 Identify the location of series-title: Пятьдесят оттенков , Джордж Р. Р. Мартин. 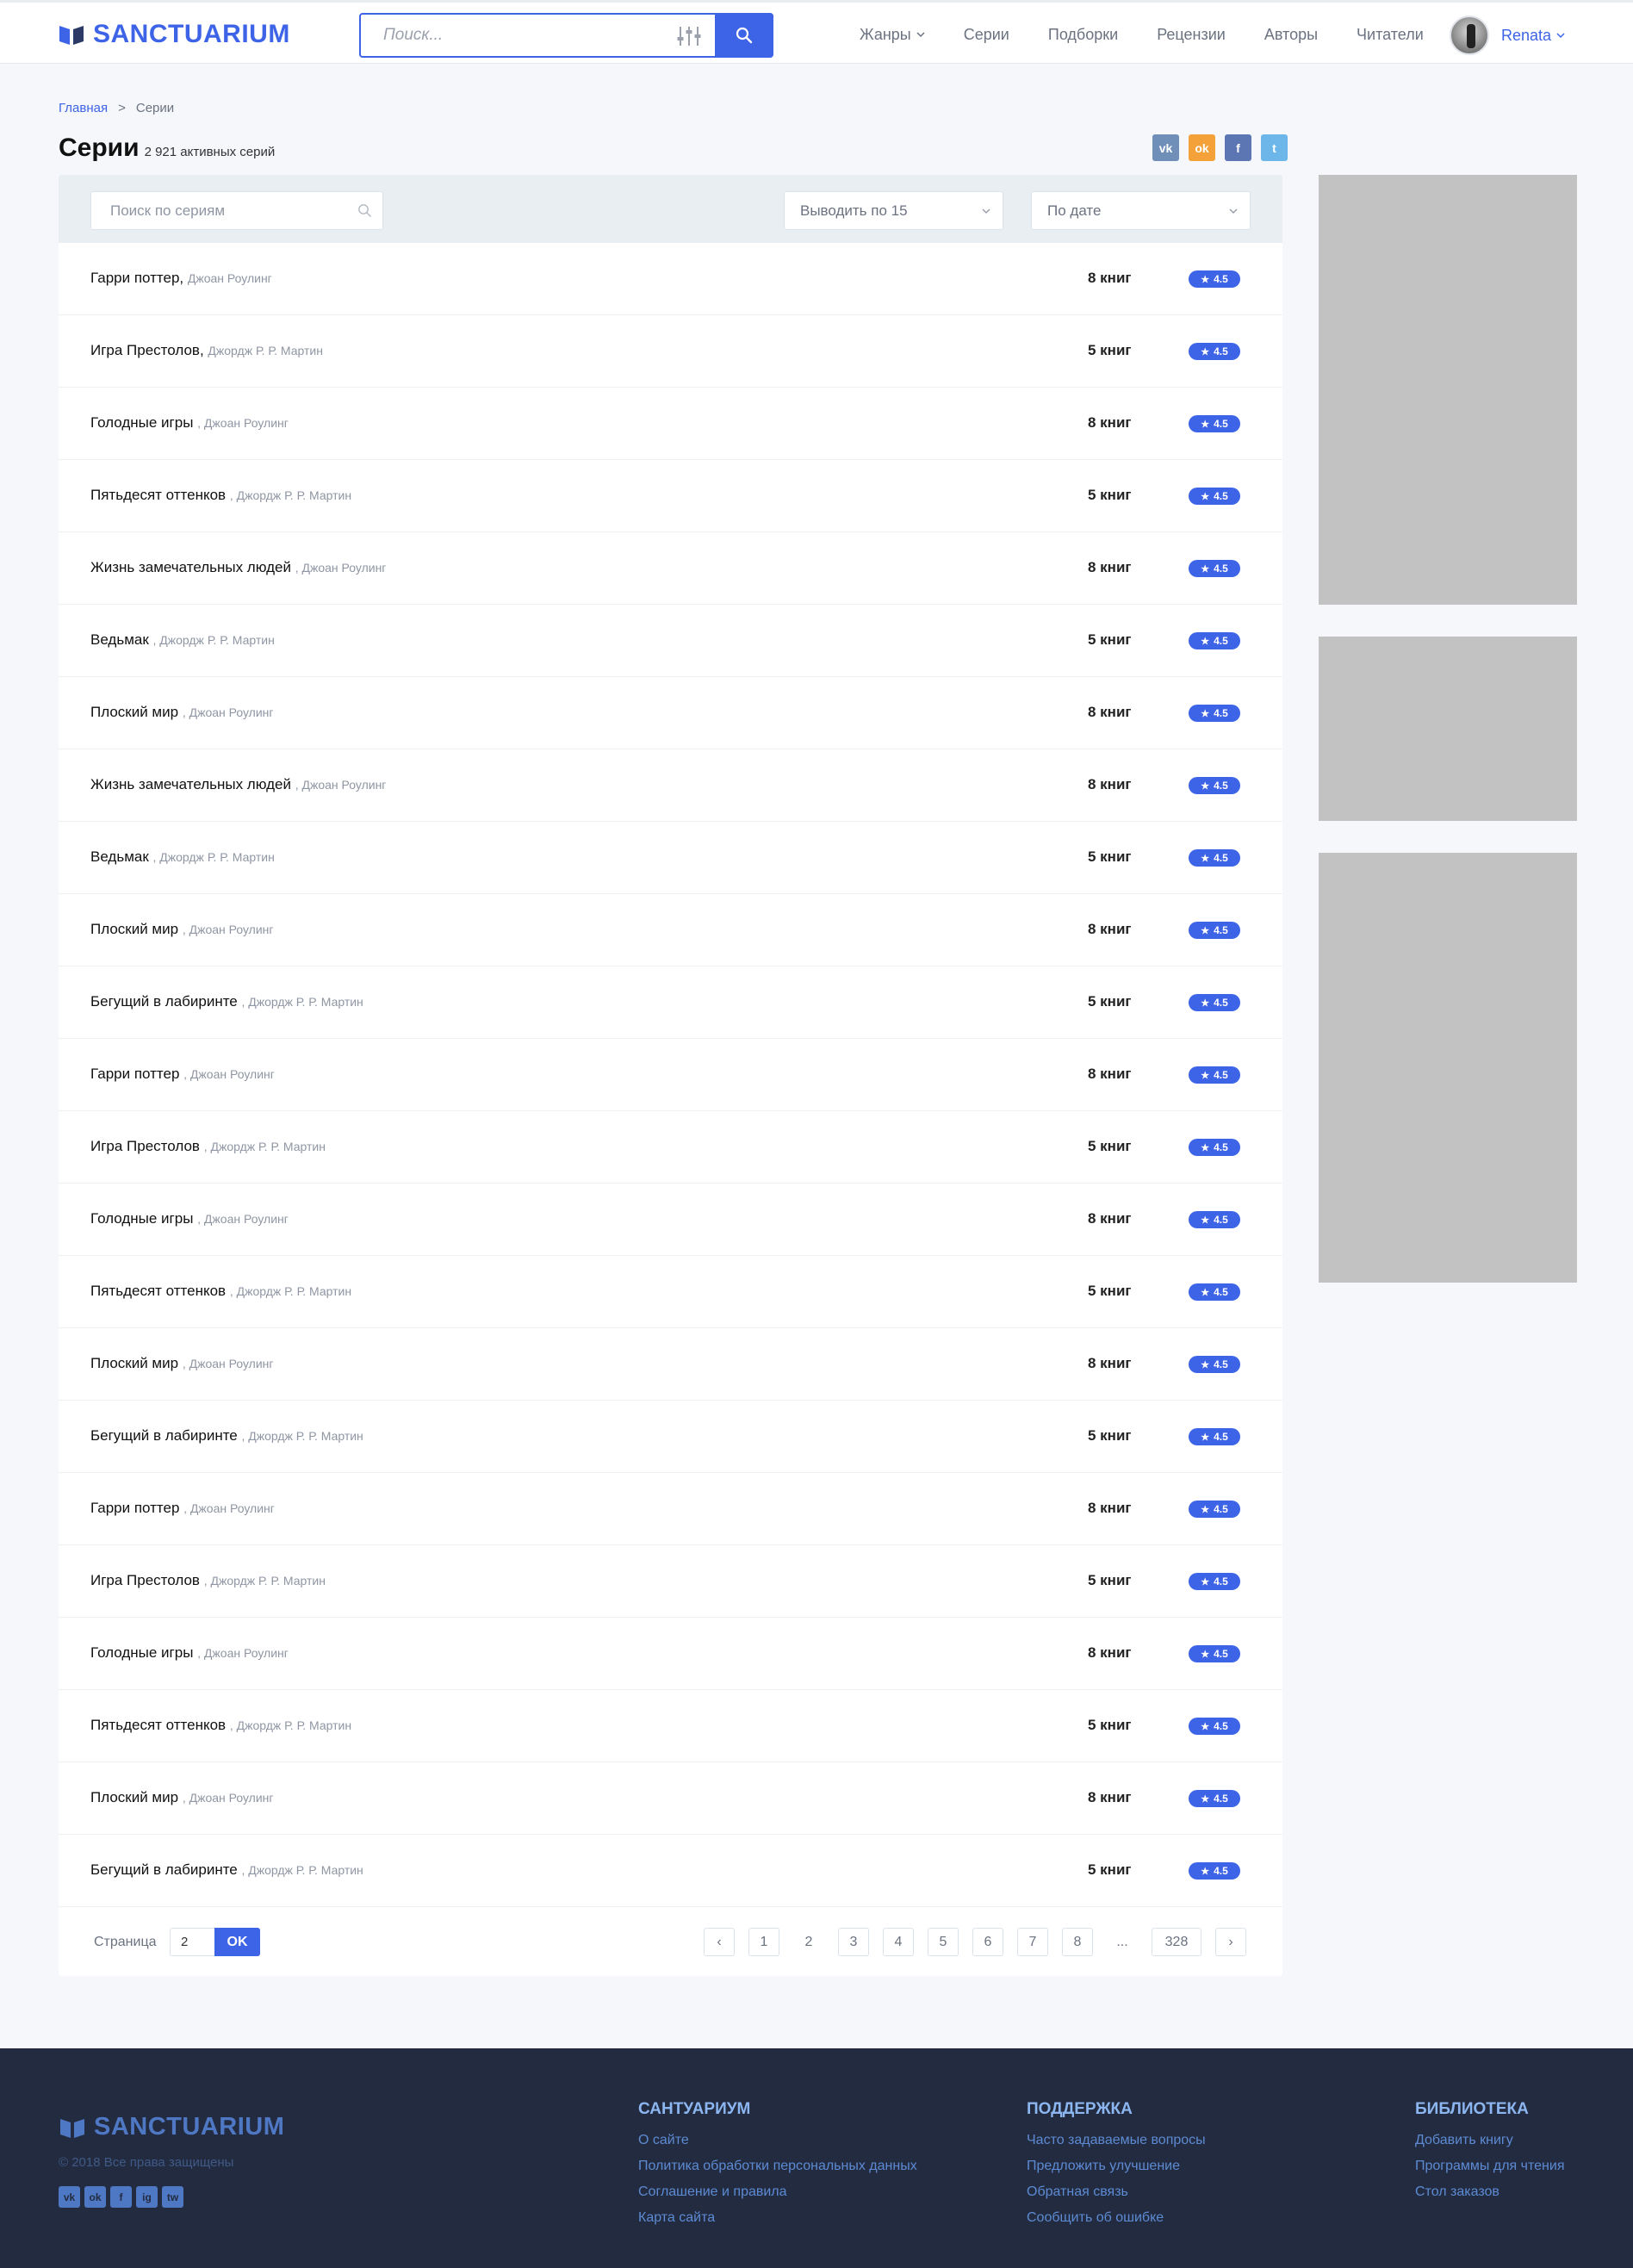
(220, 1291).